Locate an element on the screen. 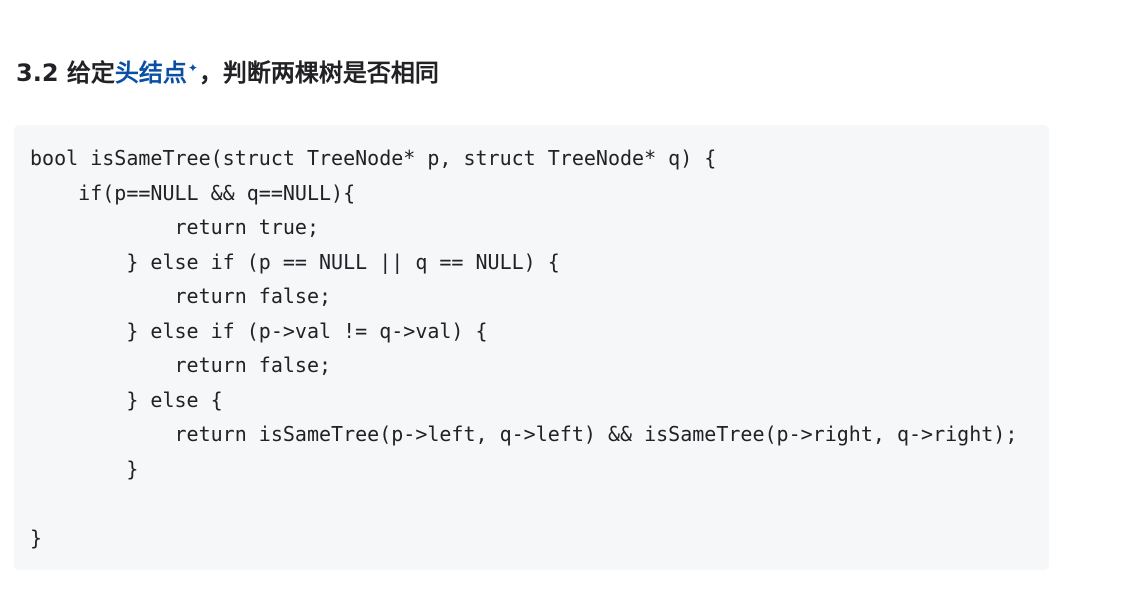 Image resolution: width=1126 pixels, height=597 pixels. code-line: } else if (p->val != q->val) { is located at coordinates (259, 330).